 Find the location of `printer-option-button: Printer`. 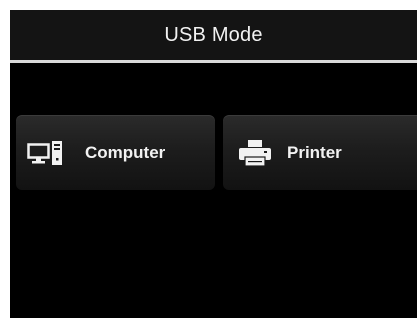

printer-option-button: Printer is located at coordinates (320, 152).